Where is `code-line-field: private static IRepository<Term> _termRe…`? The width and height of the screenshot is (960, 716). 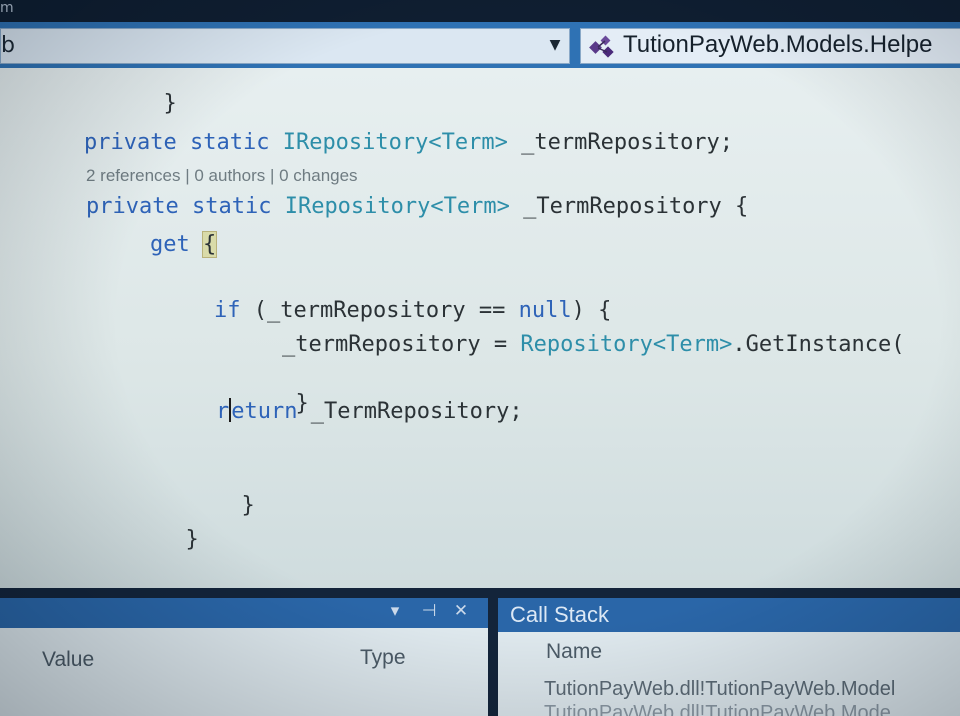 code-line-field: private static IRepository<Term> _termRe… is located at coordinates (408, 142).